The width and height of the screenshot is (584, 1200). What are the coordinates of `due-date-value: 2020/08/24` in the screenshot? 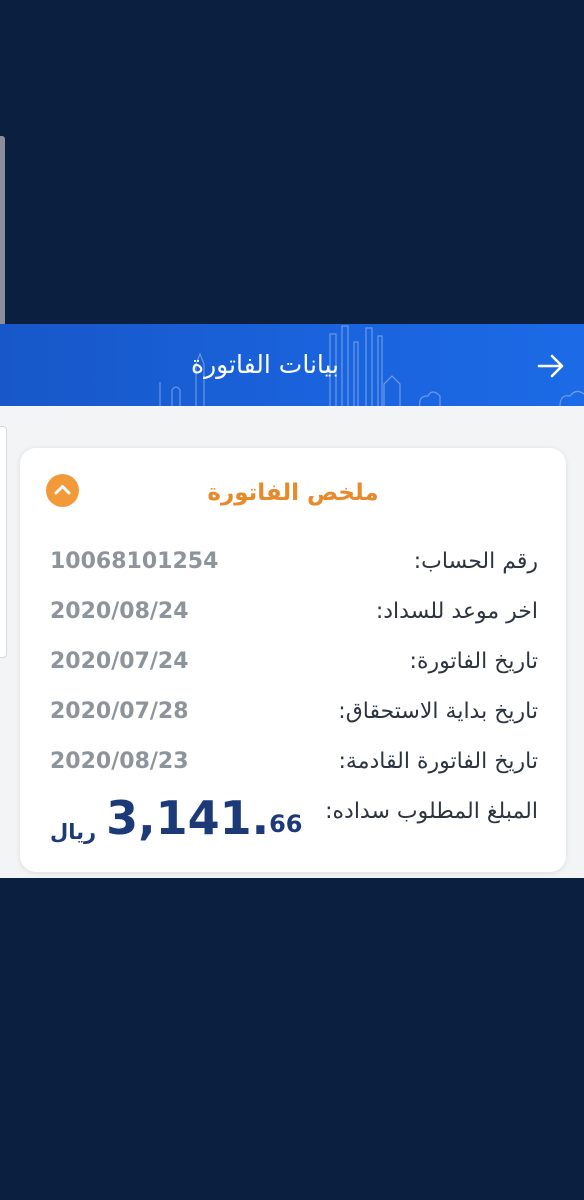 It's located at (119, 611).